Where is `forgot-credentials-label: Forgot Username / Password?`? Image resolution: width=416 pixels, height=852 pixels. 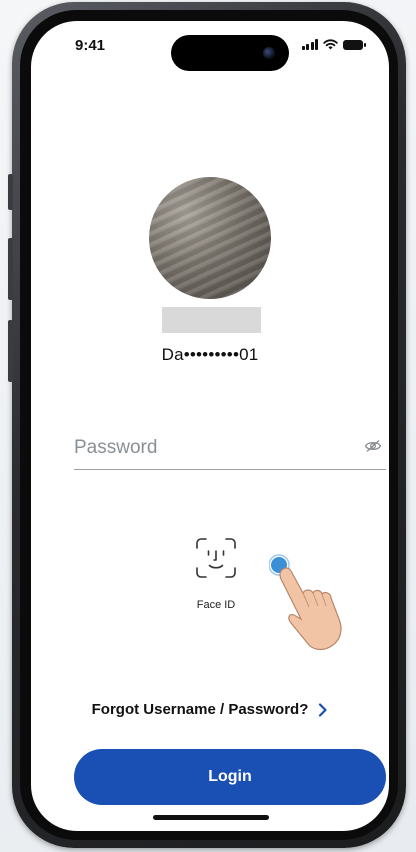
forgot-credentials-label: Forgot Username / Password? is located at coordinates (200, 709).